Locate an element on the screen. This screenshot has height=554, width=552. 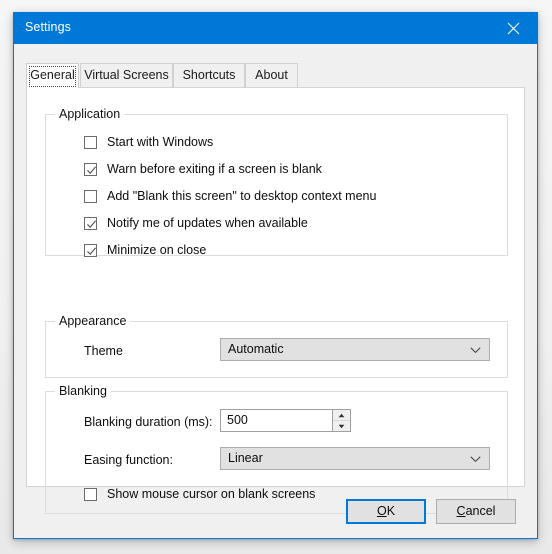
checkbox-label: Start with Windows is located at coordinates (160, 142).